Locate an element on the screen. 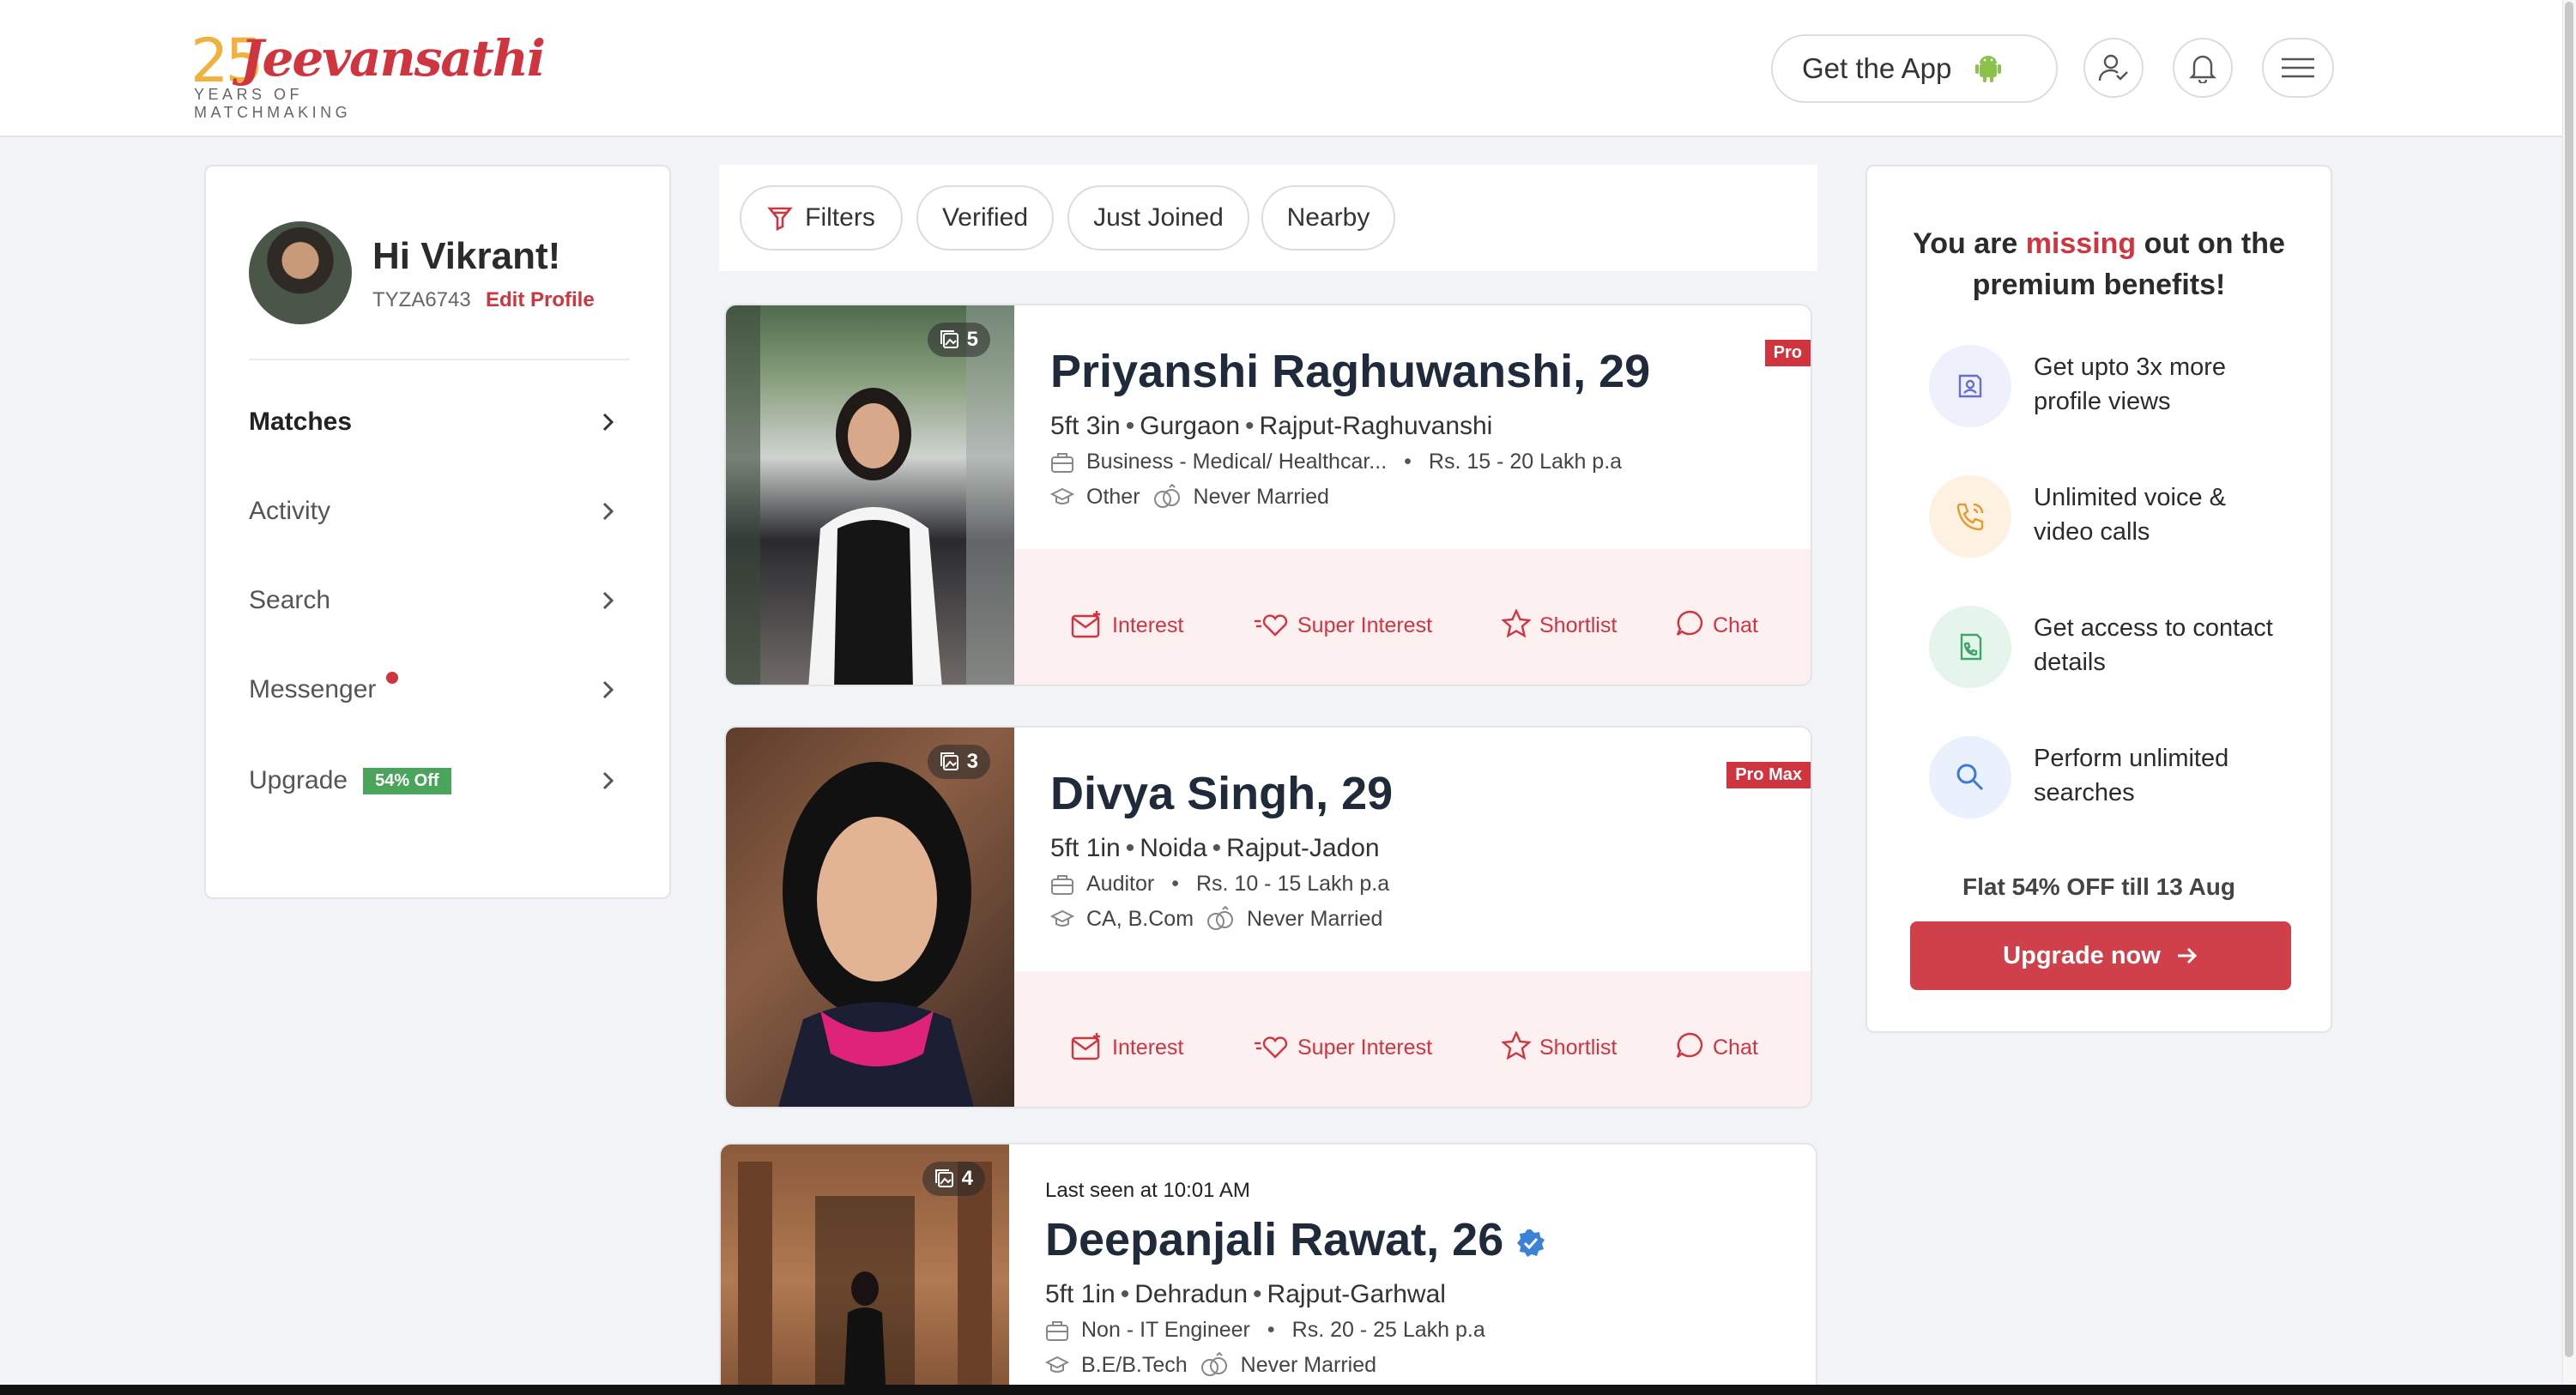 This screenshot has height=1395, width=2576. filter-icon is located at coordinates (780, 219).